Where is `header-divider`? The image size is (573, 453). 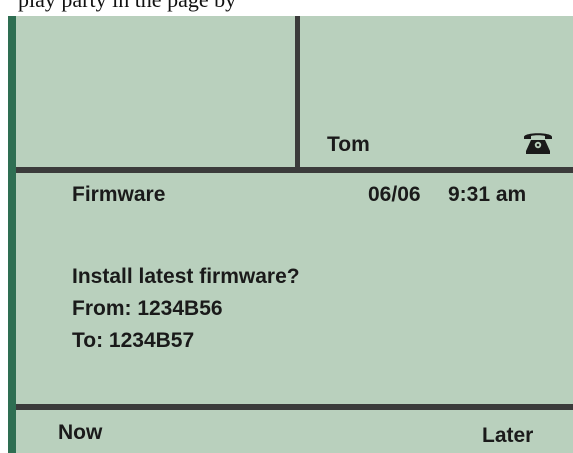
header-divider is located at coordinates (294, 170).